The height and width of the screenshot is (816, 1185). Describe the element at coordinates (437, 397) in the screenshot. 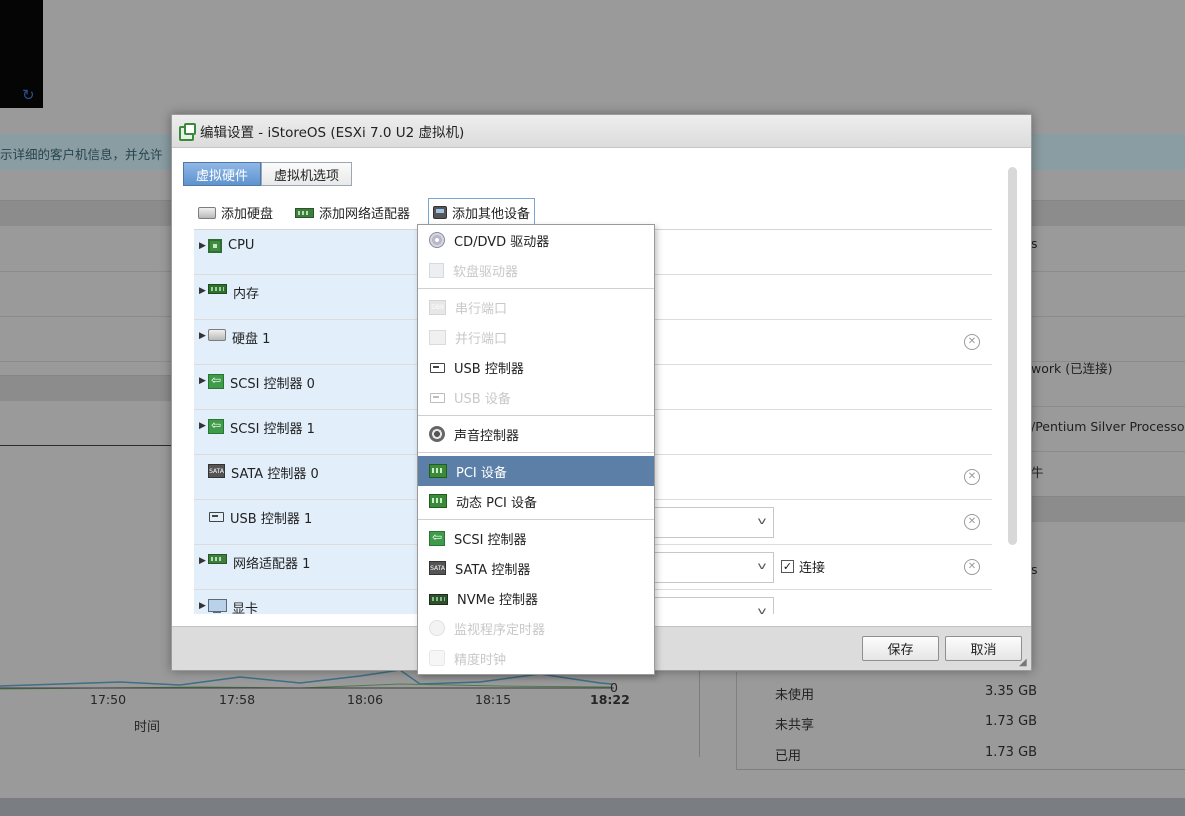

I see `usb-device-icon` at that location.